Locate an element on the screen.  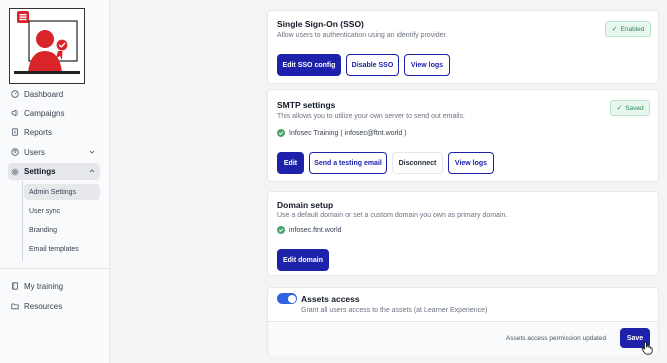
document-icon is located at coordinates (15, 132).